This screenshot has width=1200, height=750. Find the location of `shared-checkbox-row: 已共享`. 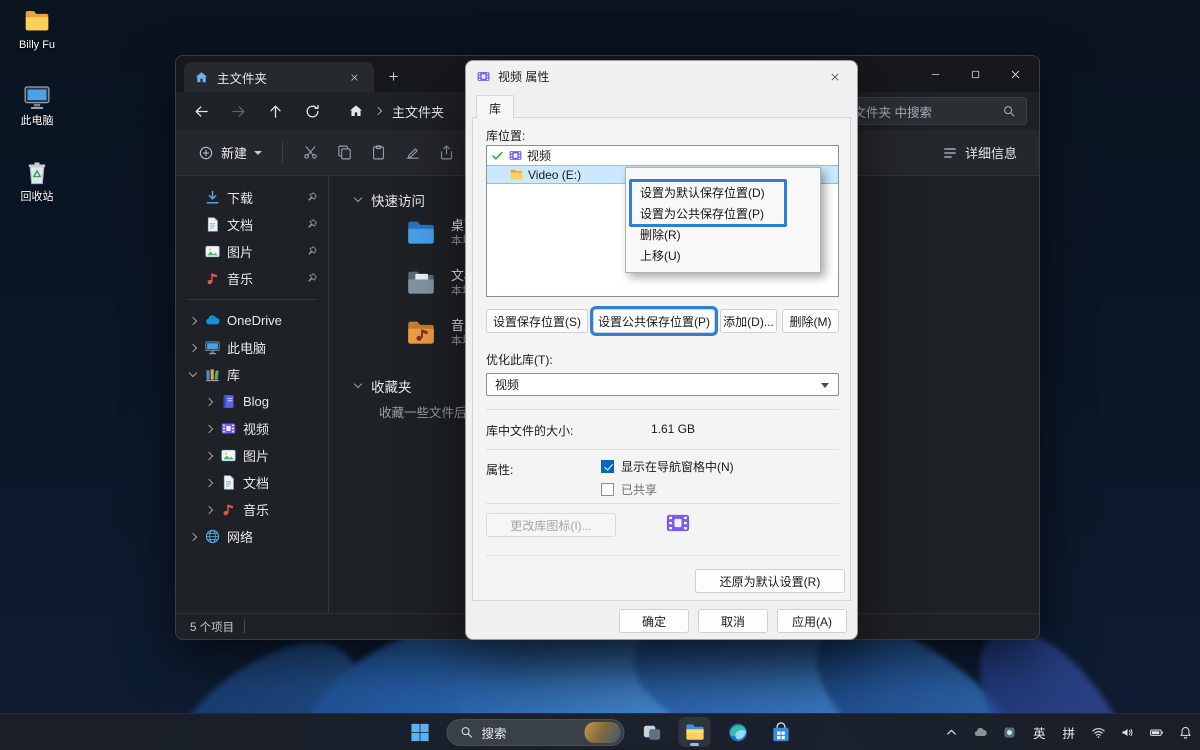

shared-checkbox-row: 已共享 is located at coordinates (629, 489).